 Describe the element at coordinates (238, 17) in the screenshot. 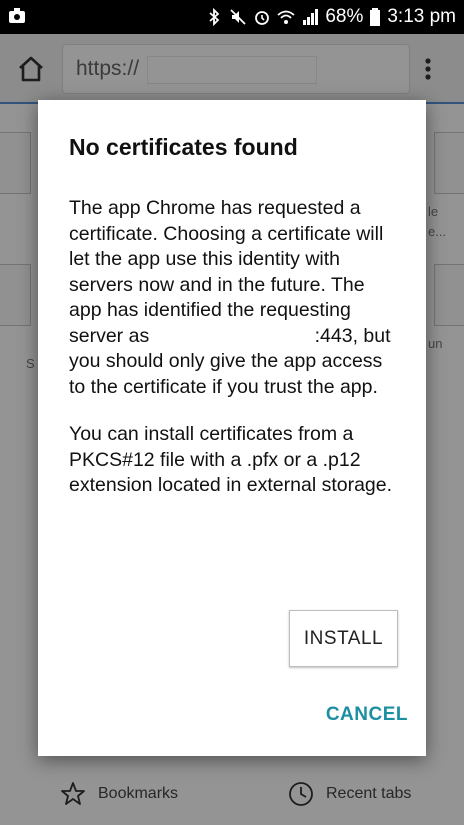

I see `mute-icon` at that location.